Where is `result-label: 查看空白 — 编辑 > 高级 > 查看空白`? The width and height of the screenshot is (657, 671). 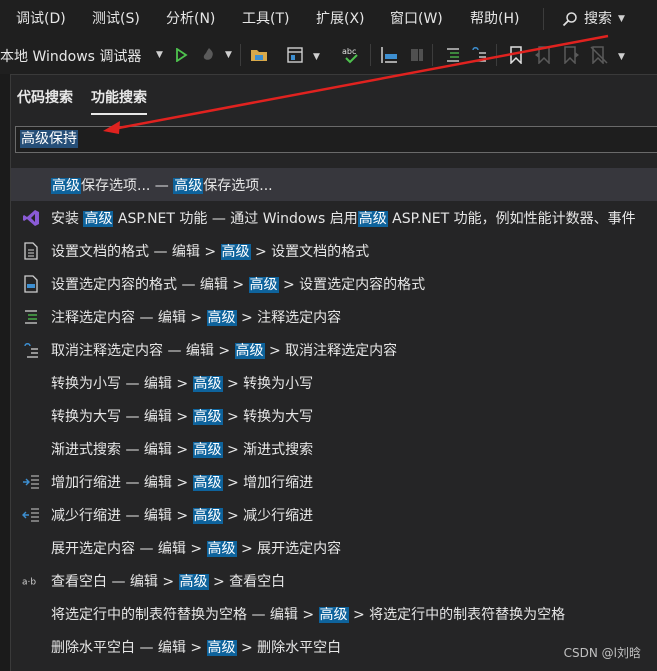 result-label: 查看空白 — 编辑 > 高级 > 查看空白 is located at coordinates (168, 581).